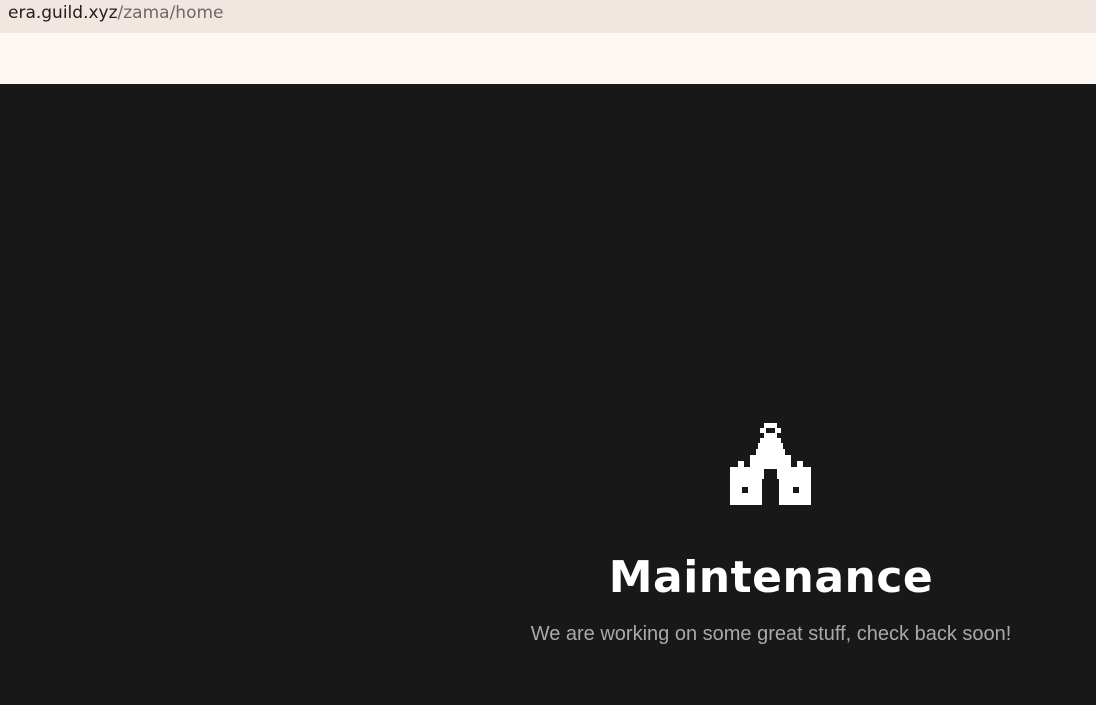 This screenshot has width=1096, height=705. Describe the element at coordinates (548, 58) in the screenshot. I see `page-header-bar` at that location.